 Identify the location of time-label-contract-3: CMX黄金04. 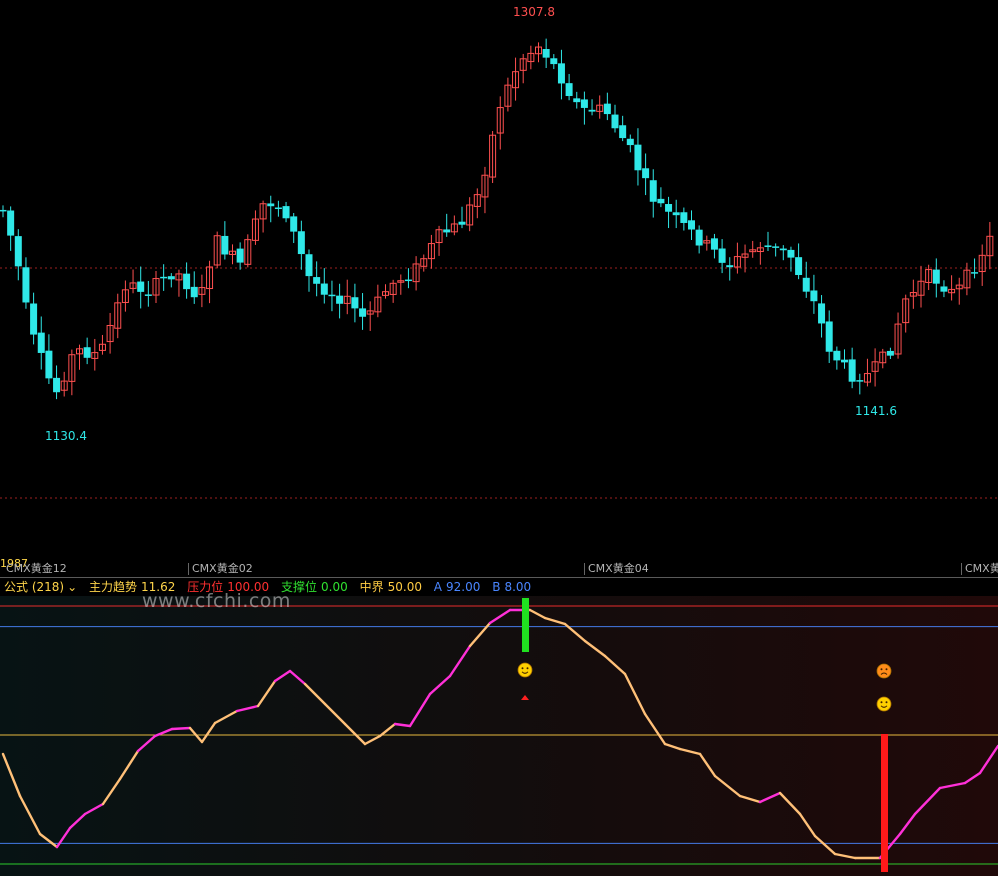
(616, 569).